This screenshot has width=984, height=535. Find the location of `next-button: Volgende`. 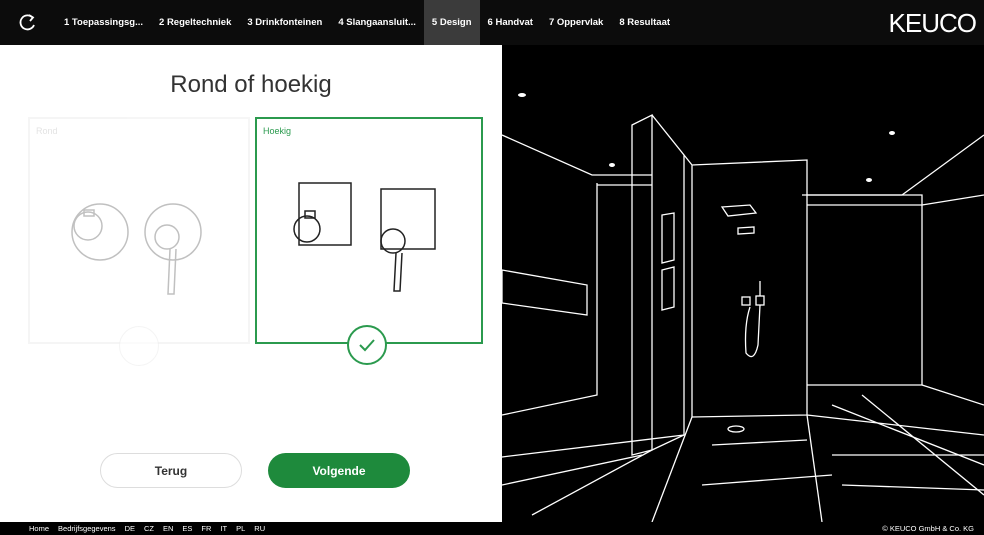

next-button: Volgende is located at coordinates (339, 470).